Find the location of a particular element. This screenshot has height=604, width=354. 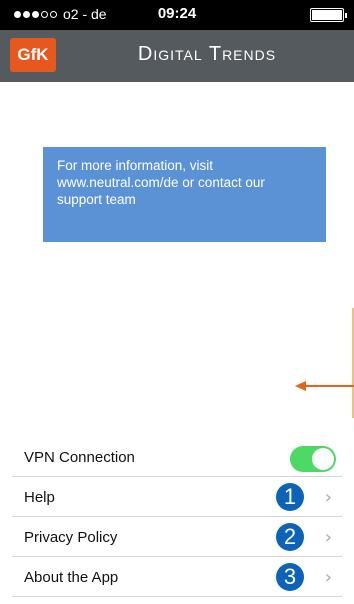

battery-icon is located at coordinates (328, 15).